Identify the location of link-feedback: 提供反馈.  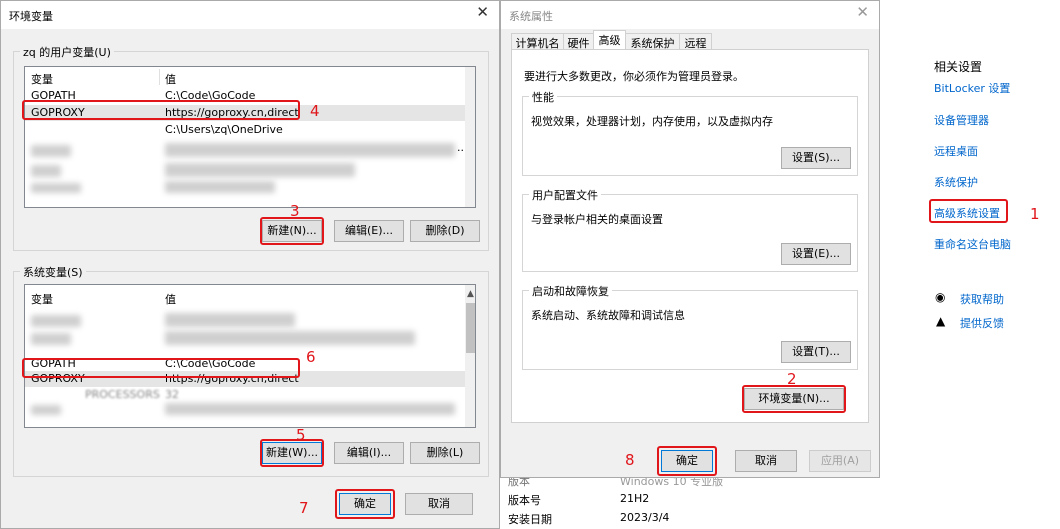
(982, 323).